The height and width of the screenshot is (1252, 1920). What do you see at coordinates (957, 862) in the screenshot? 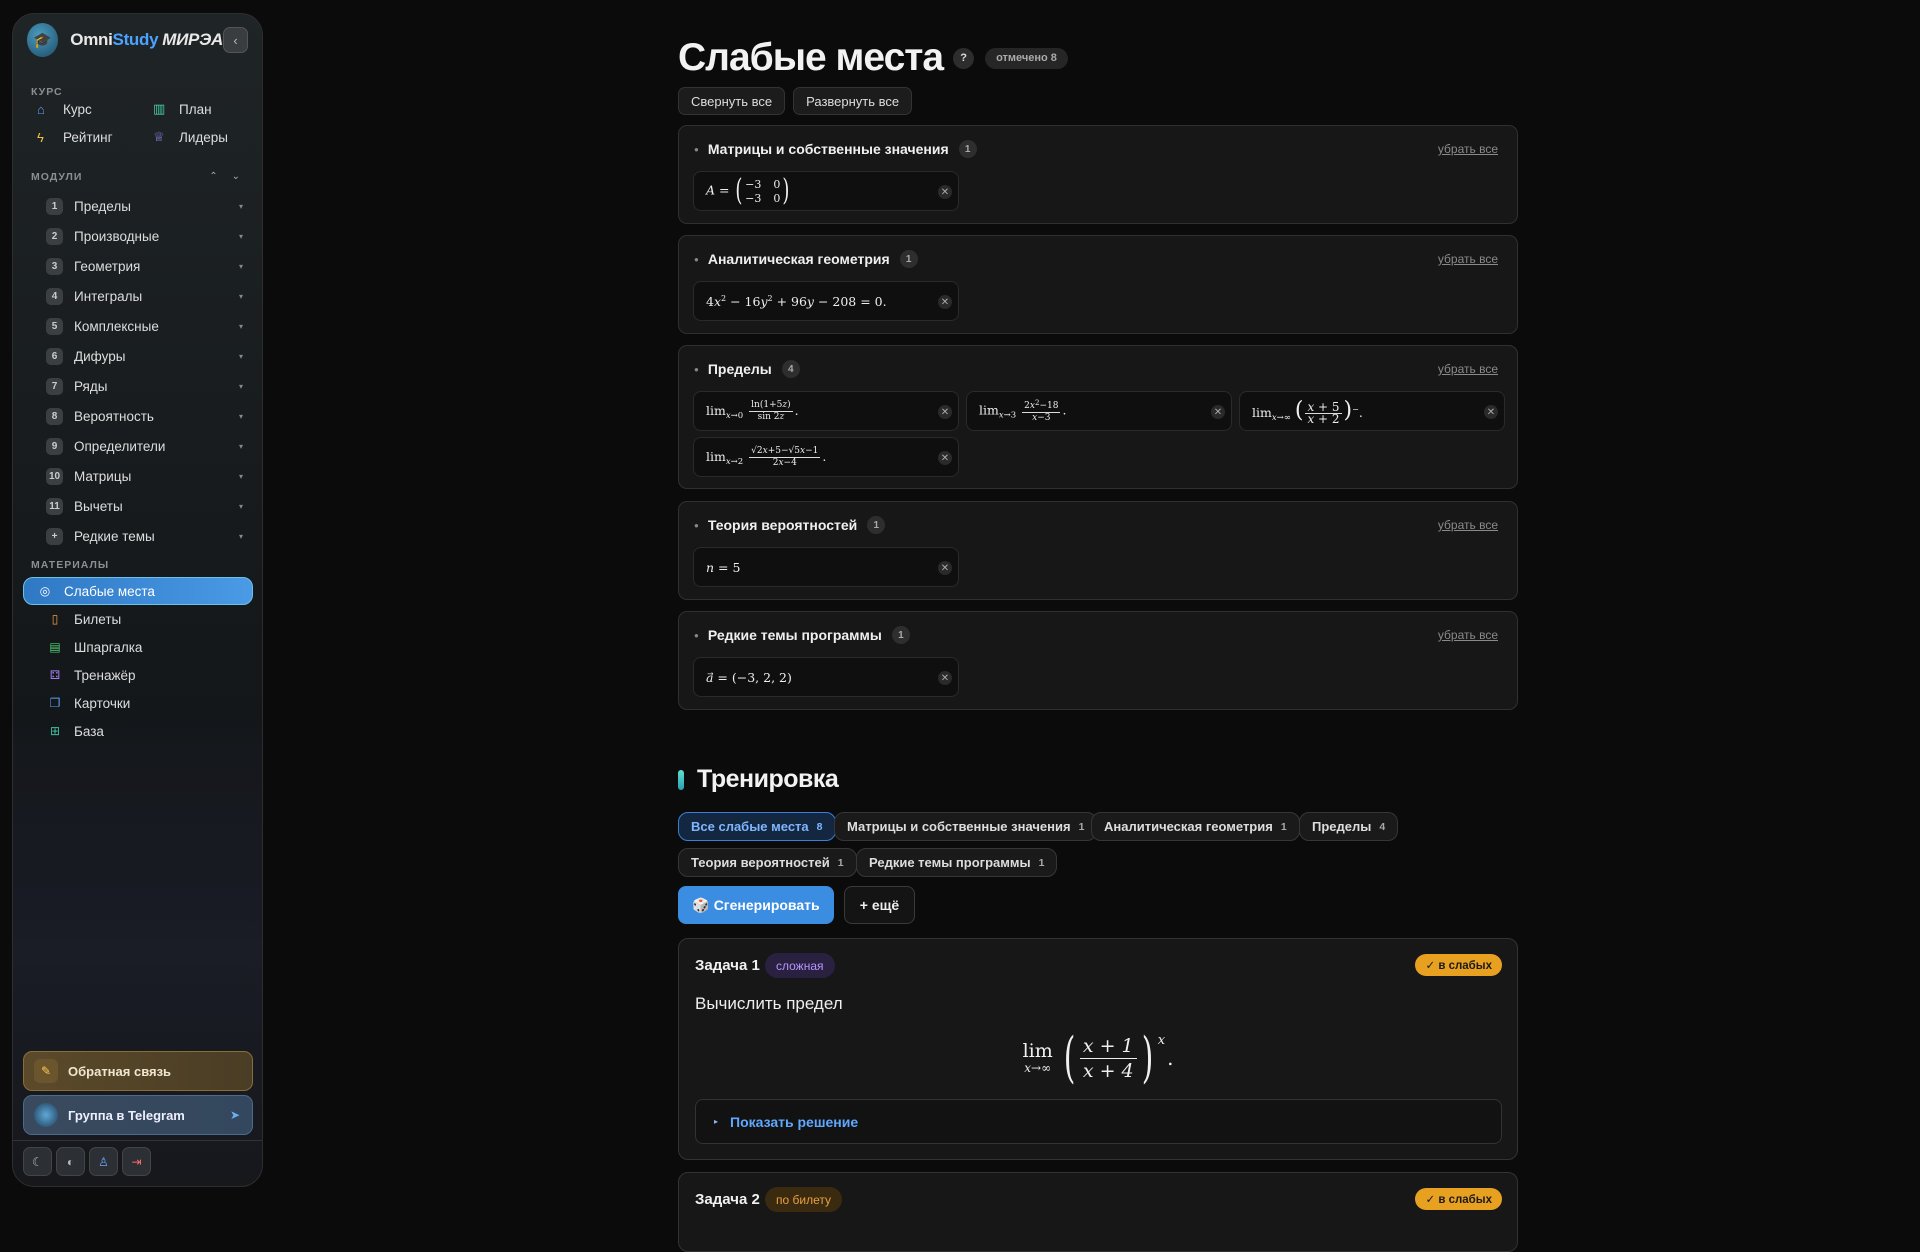
I see `filter-tag-rare-topics: Редкие темы программы 1` at bounding box center [957, 862].